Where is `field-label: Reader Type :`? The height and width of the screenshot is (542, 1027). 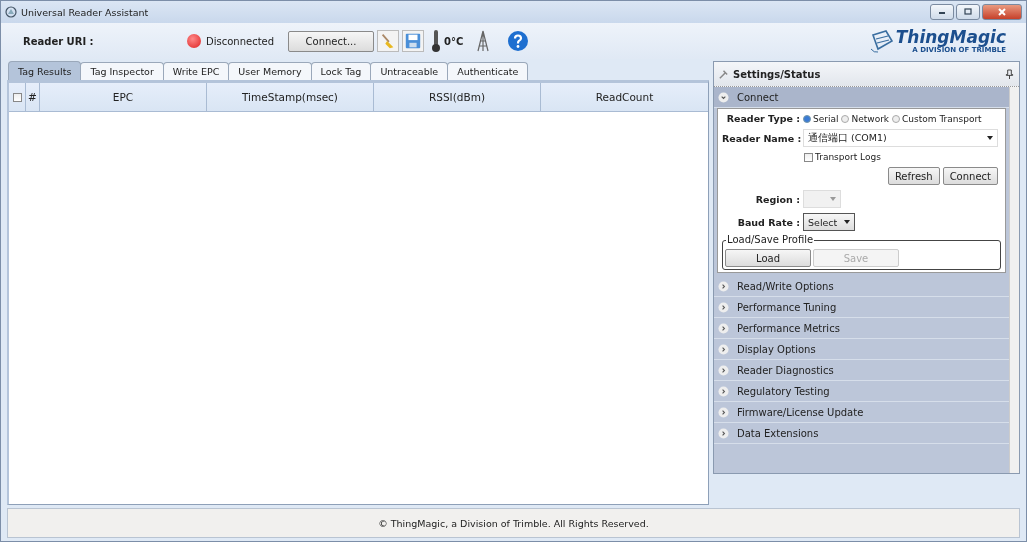 field-label: Reader Type : is located at coordinates (763, 118).